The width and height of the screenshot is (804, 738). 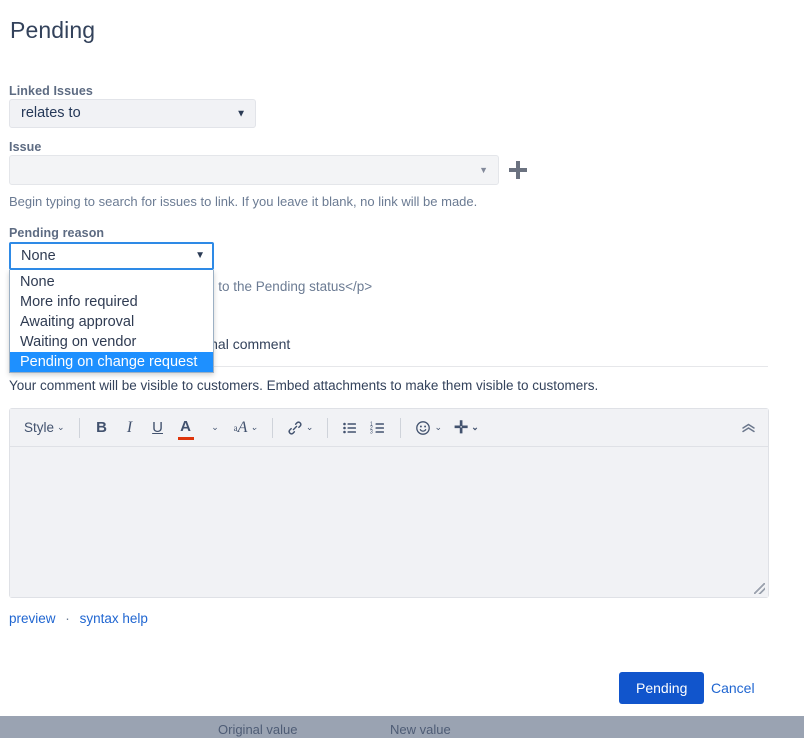 I want to click on bullet-list-icon, so click(x=350, y=427).